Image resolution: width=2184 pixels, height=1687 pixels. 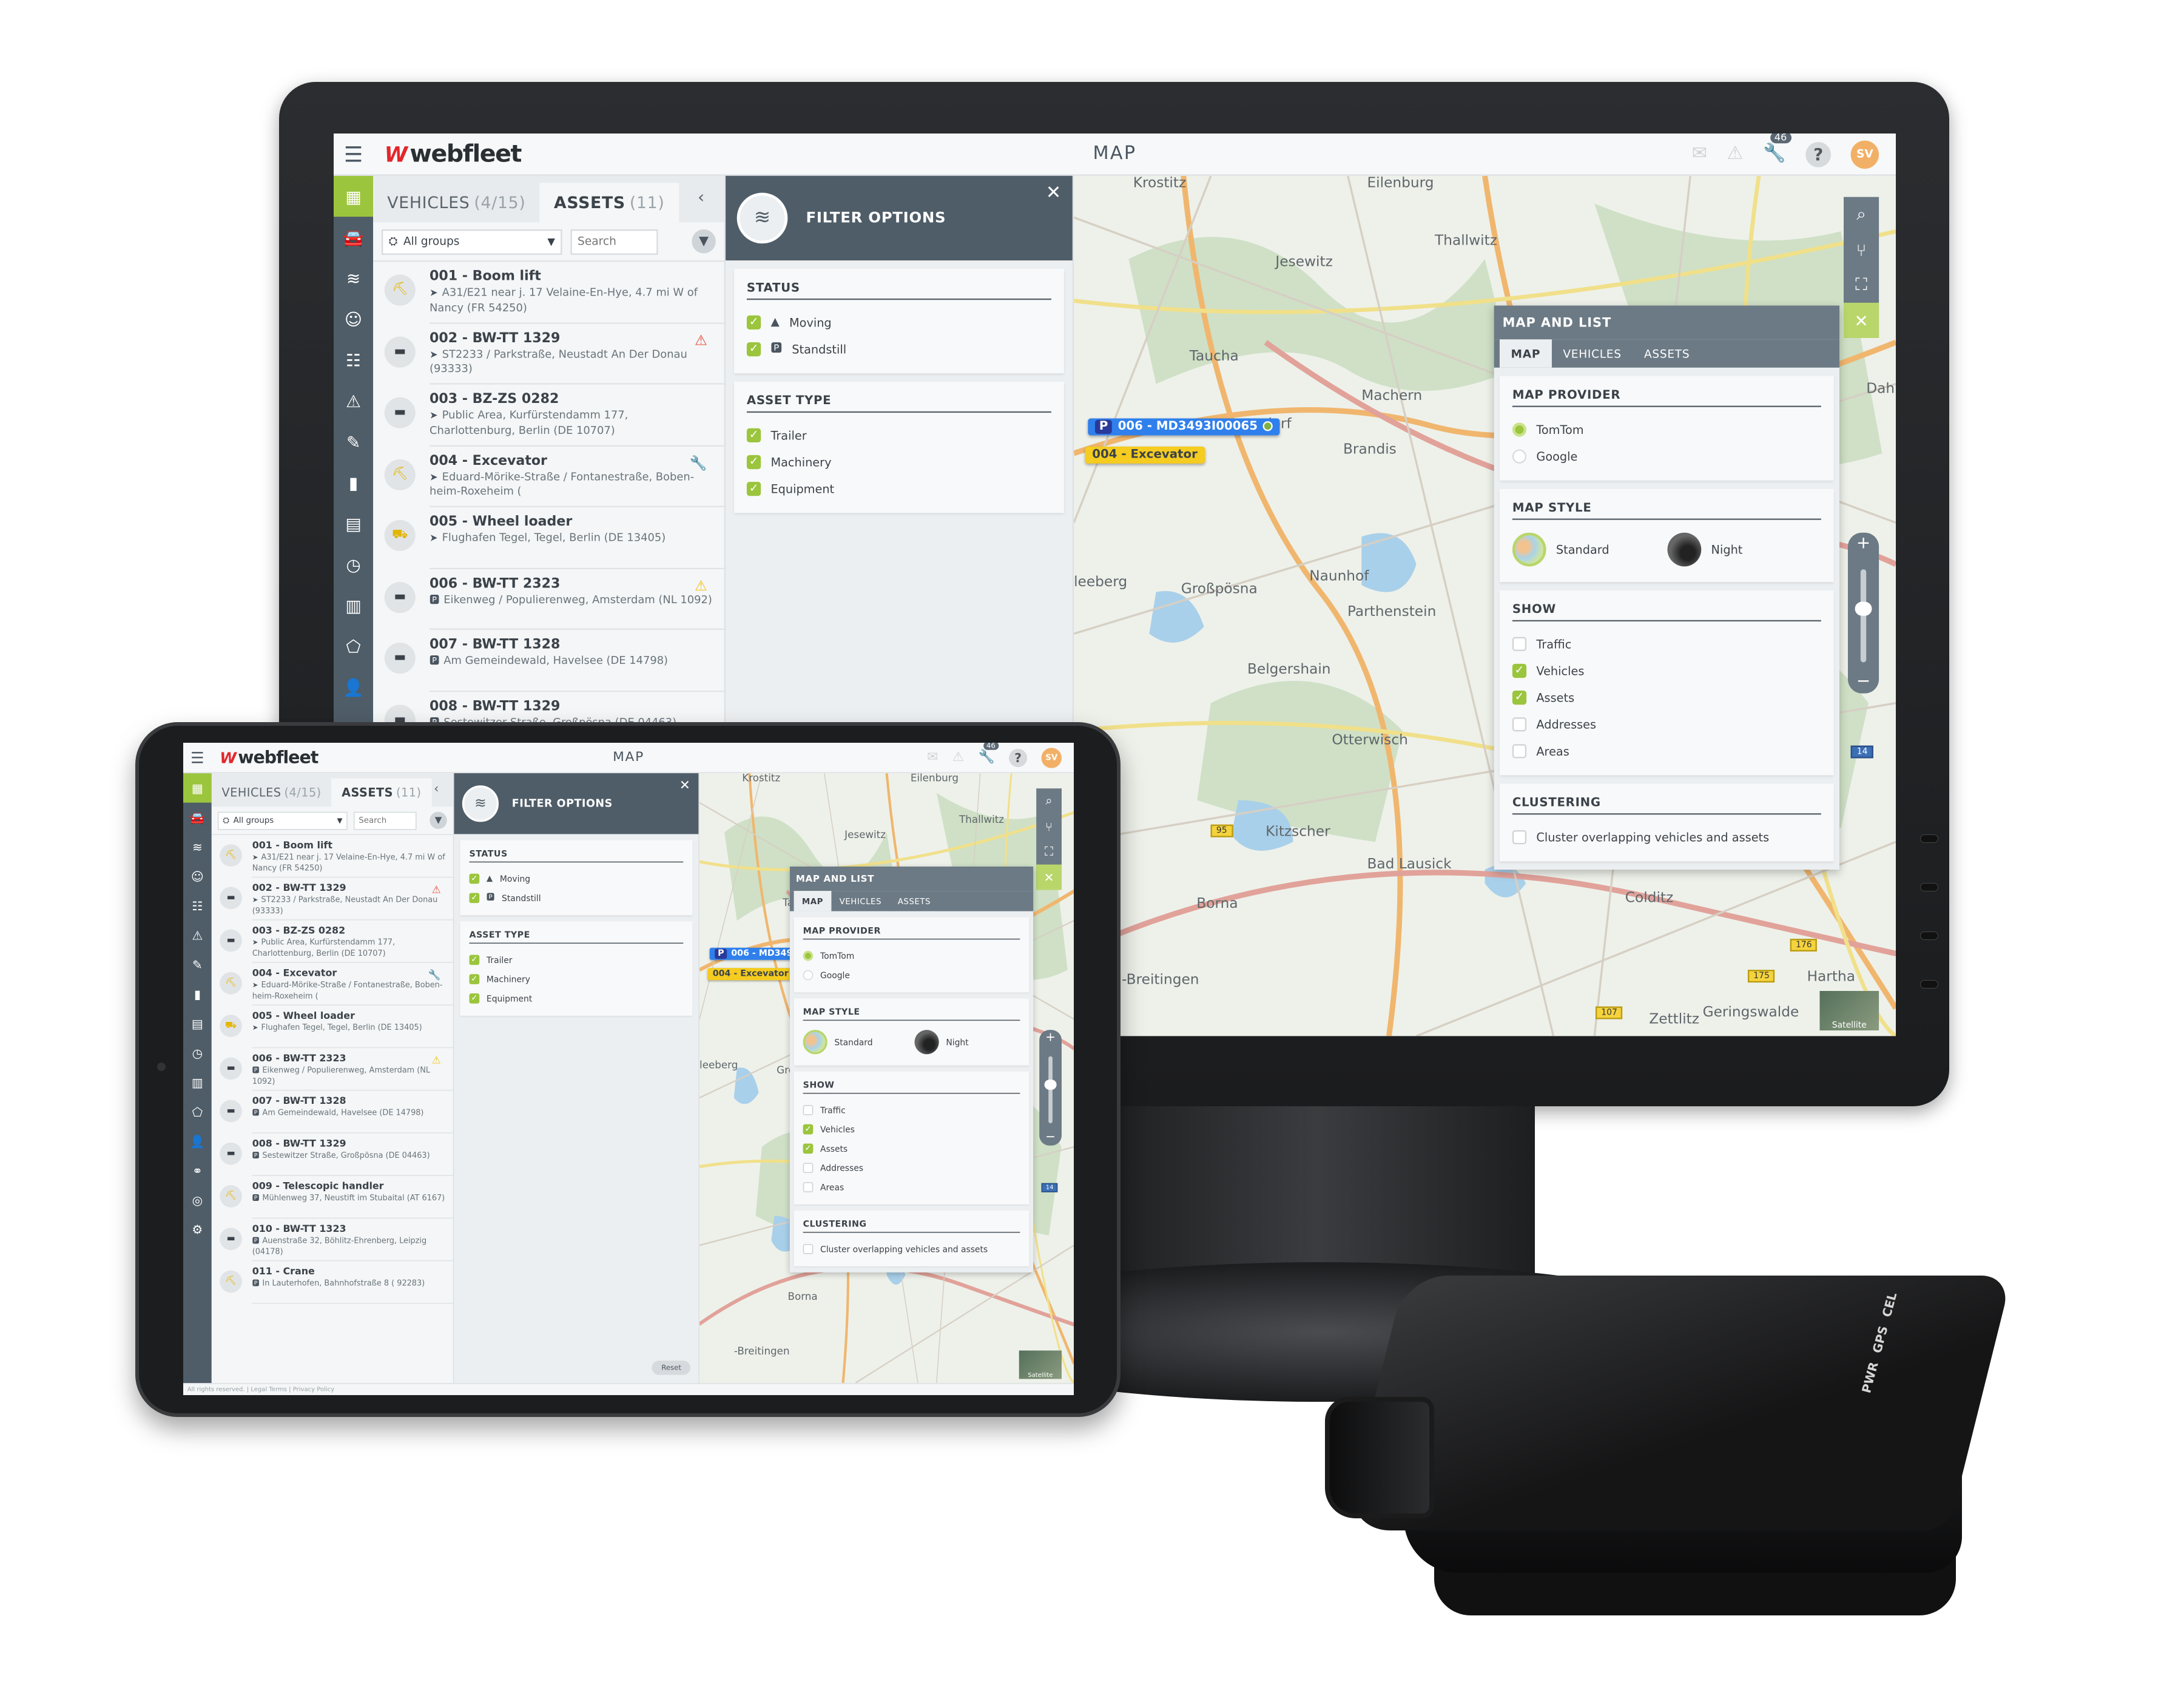 What do you see at coordinates (671, 1368) in the screenshot?
I see `reset-button: Reset` at bounding box center [671, 1368].